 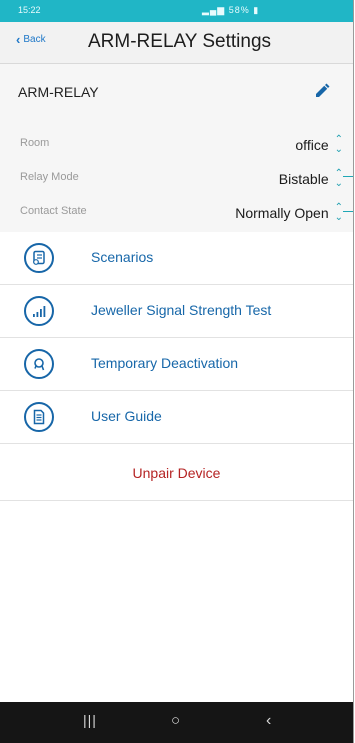 What do you see at coordinates (303, 179) in the screenshot?
I see `setting-value: Bistable` at bounding box center [303, 179].